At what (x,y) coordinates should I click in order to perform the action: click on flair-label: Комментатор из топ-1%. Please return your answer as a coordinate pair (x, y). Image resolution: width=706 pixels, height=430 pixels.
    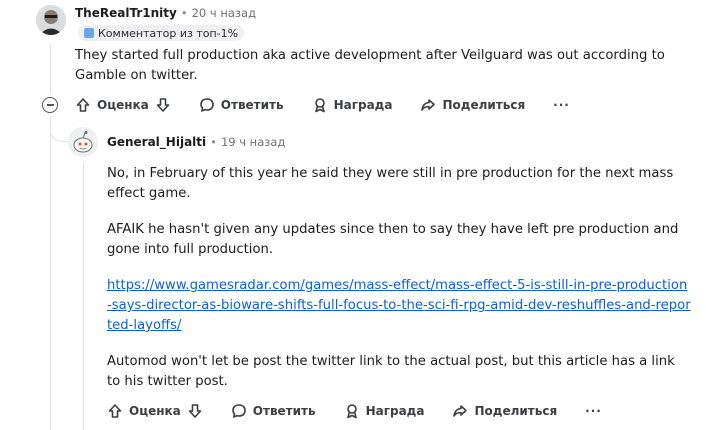
    Looking at the image, I should click on (168, 33).